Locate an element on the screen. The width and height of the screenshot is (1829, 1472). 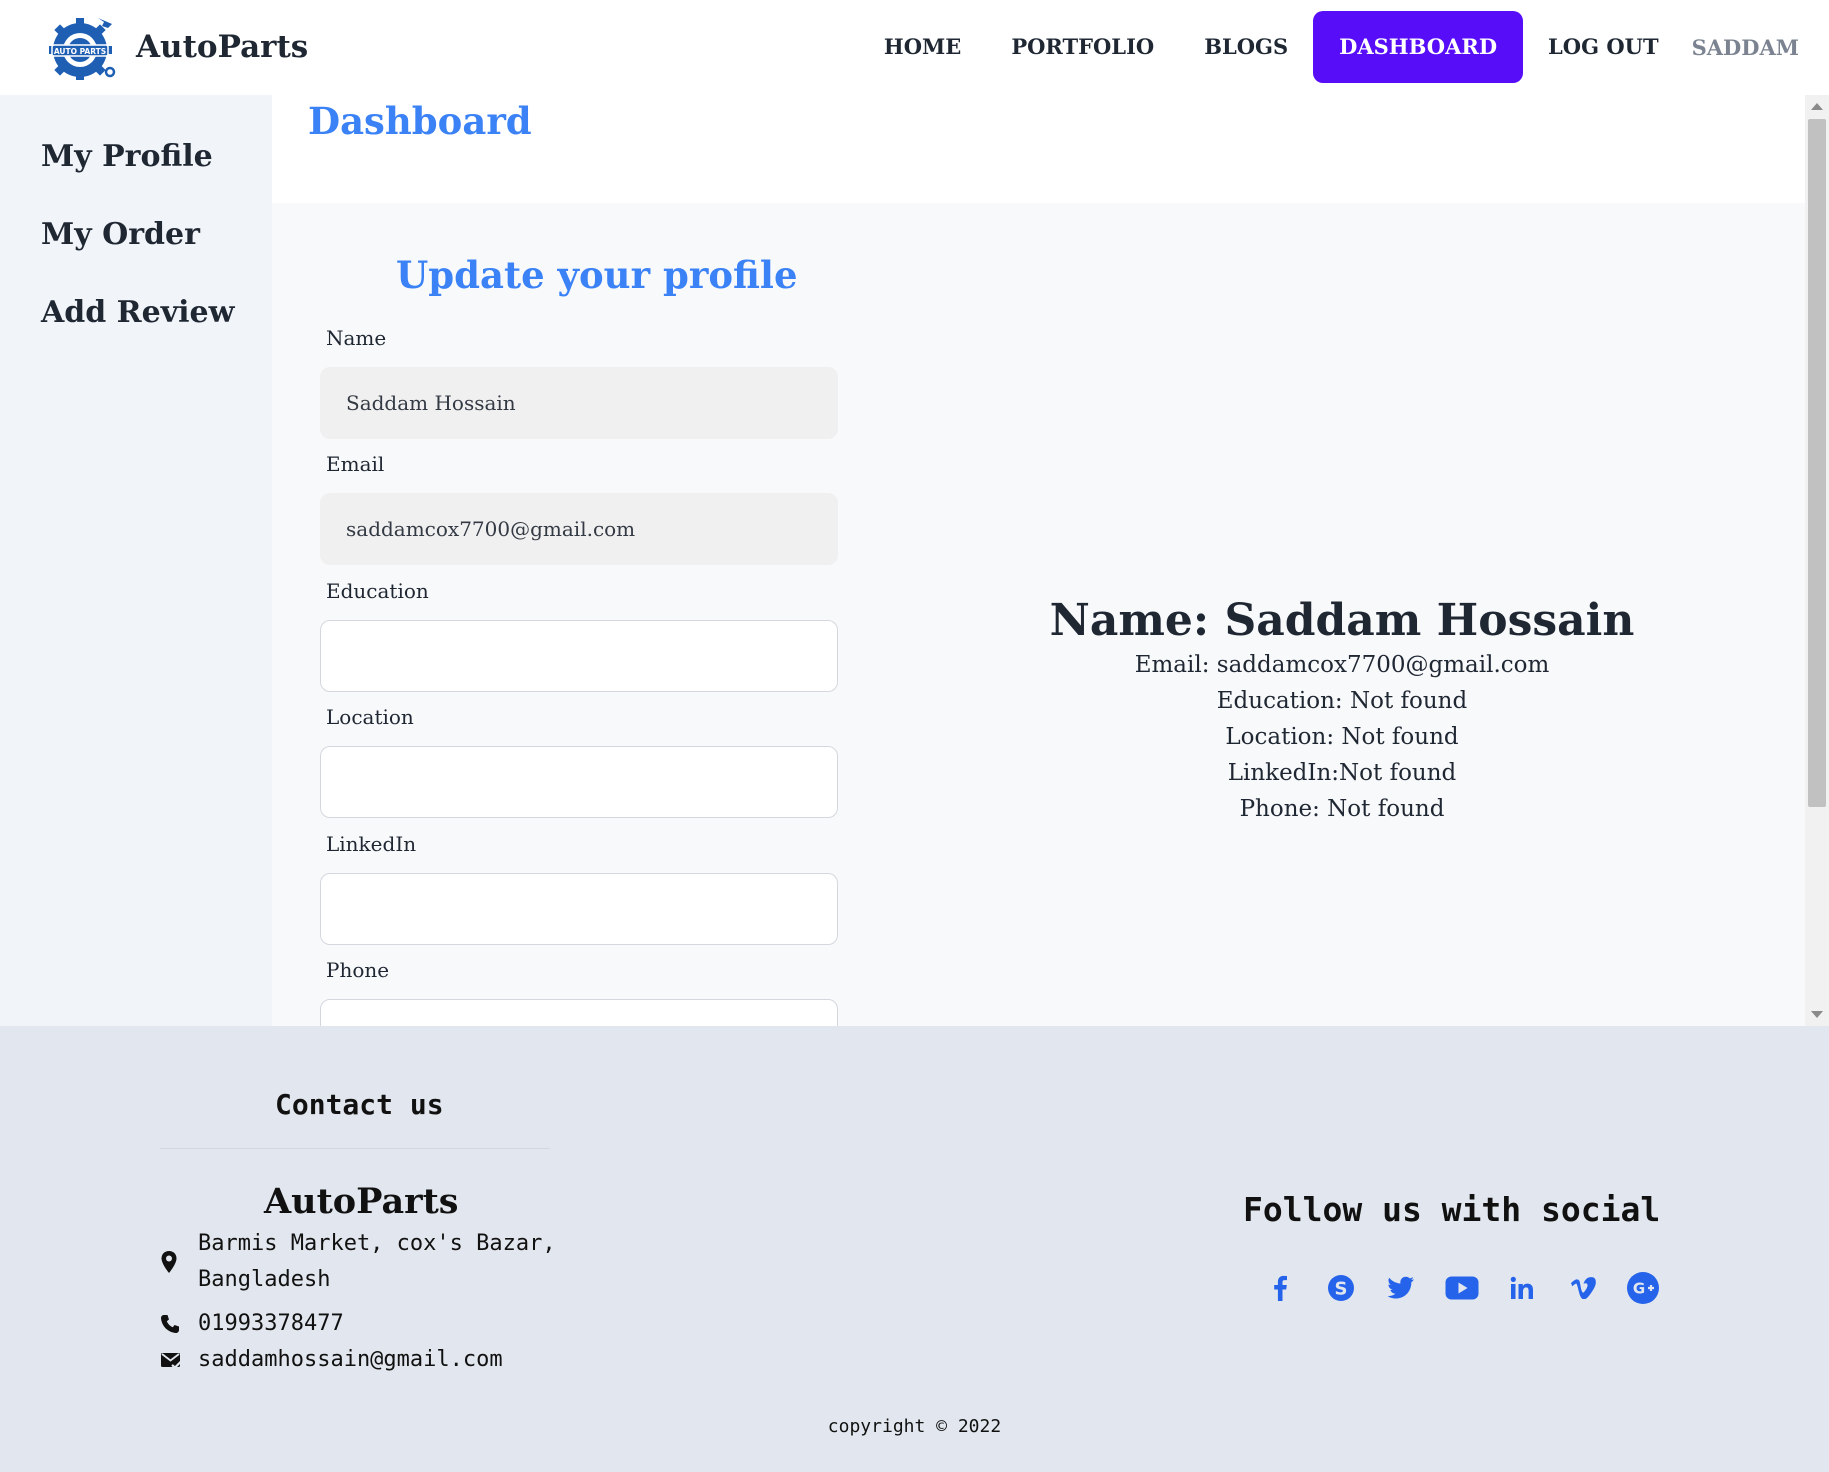
contact-title: Contact us is located at coordinates (359, 1104).